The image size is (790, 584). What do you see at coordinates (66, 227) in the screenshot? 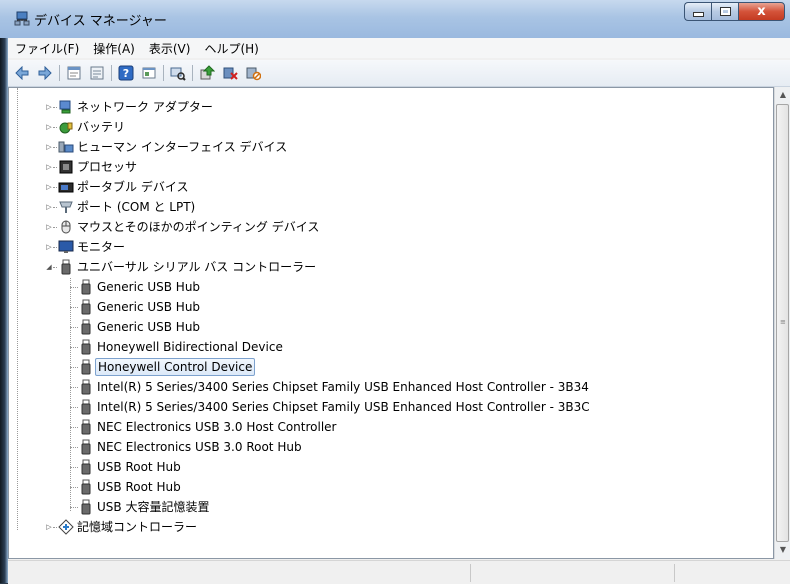
I see `mouse-icon` at bounding box center [66, 227].